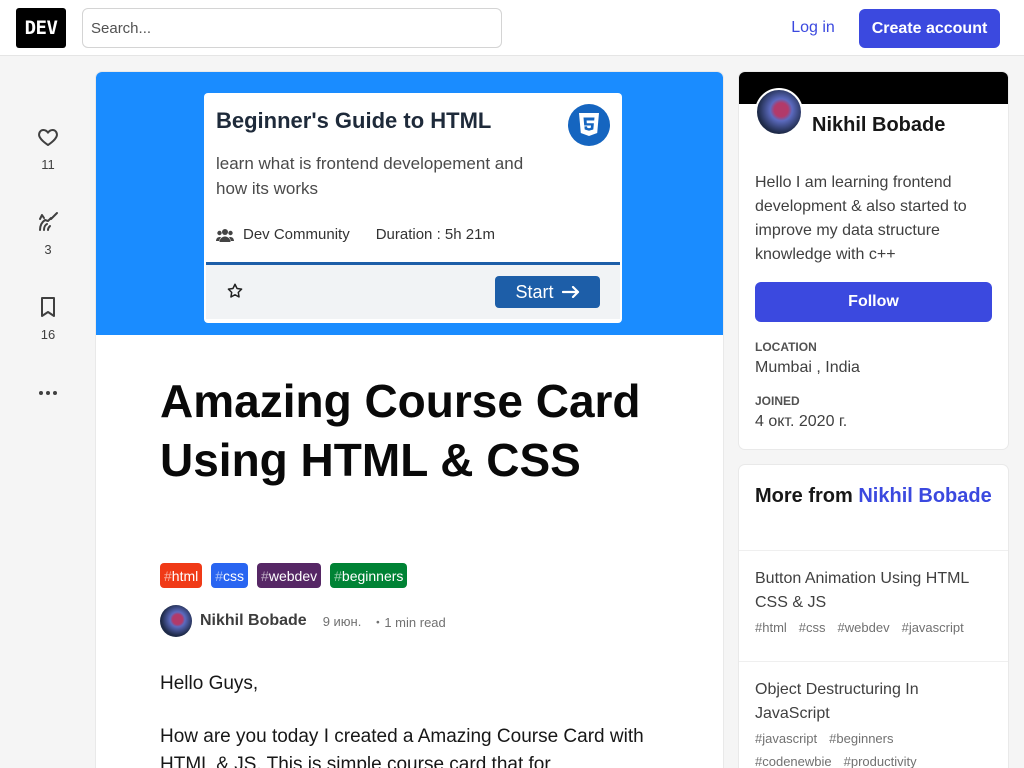  I want to click on tag-list: # html # css # webdev # beginners, so click(284, 575).